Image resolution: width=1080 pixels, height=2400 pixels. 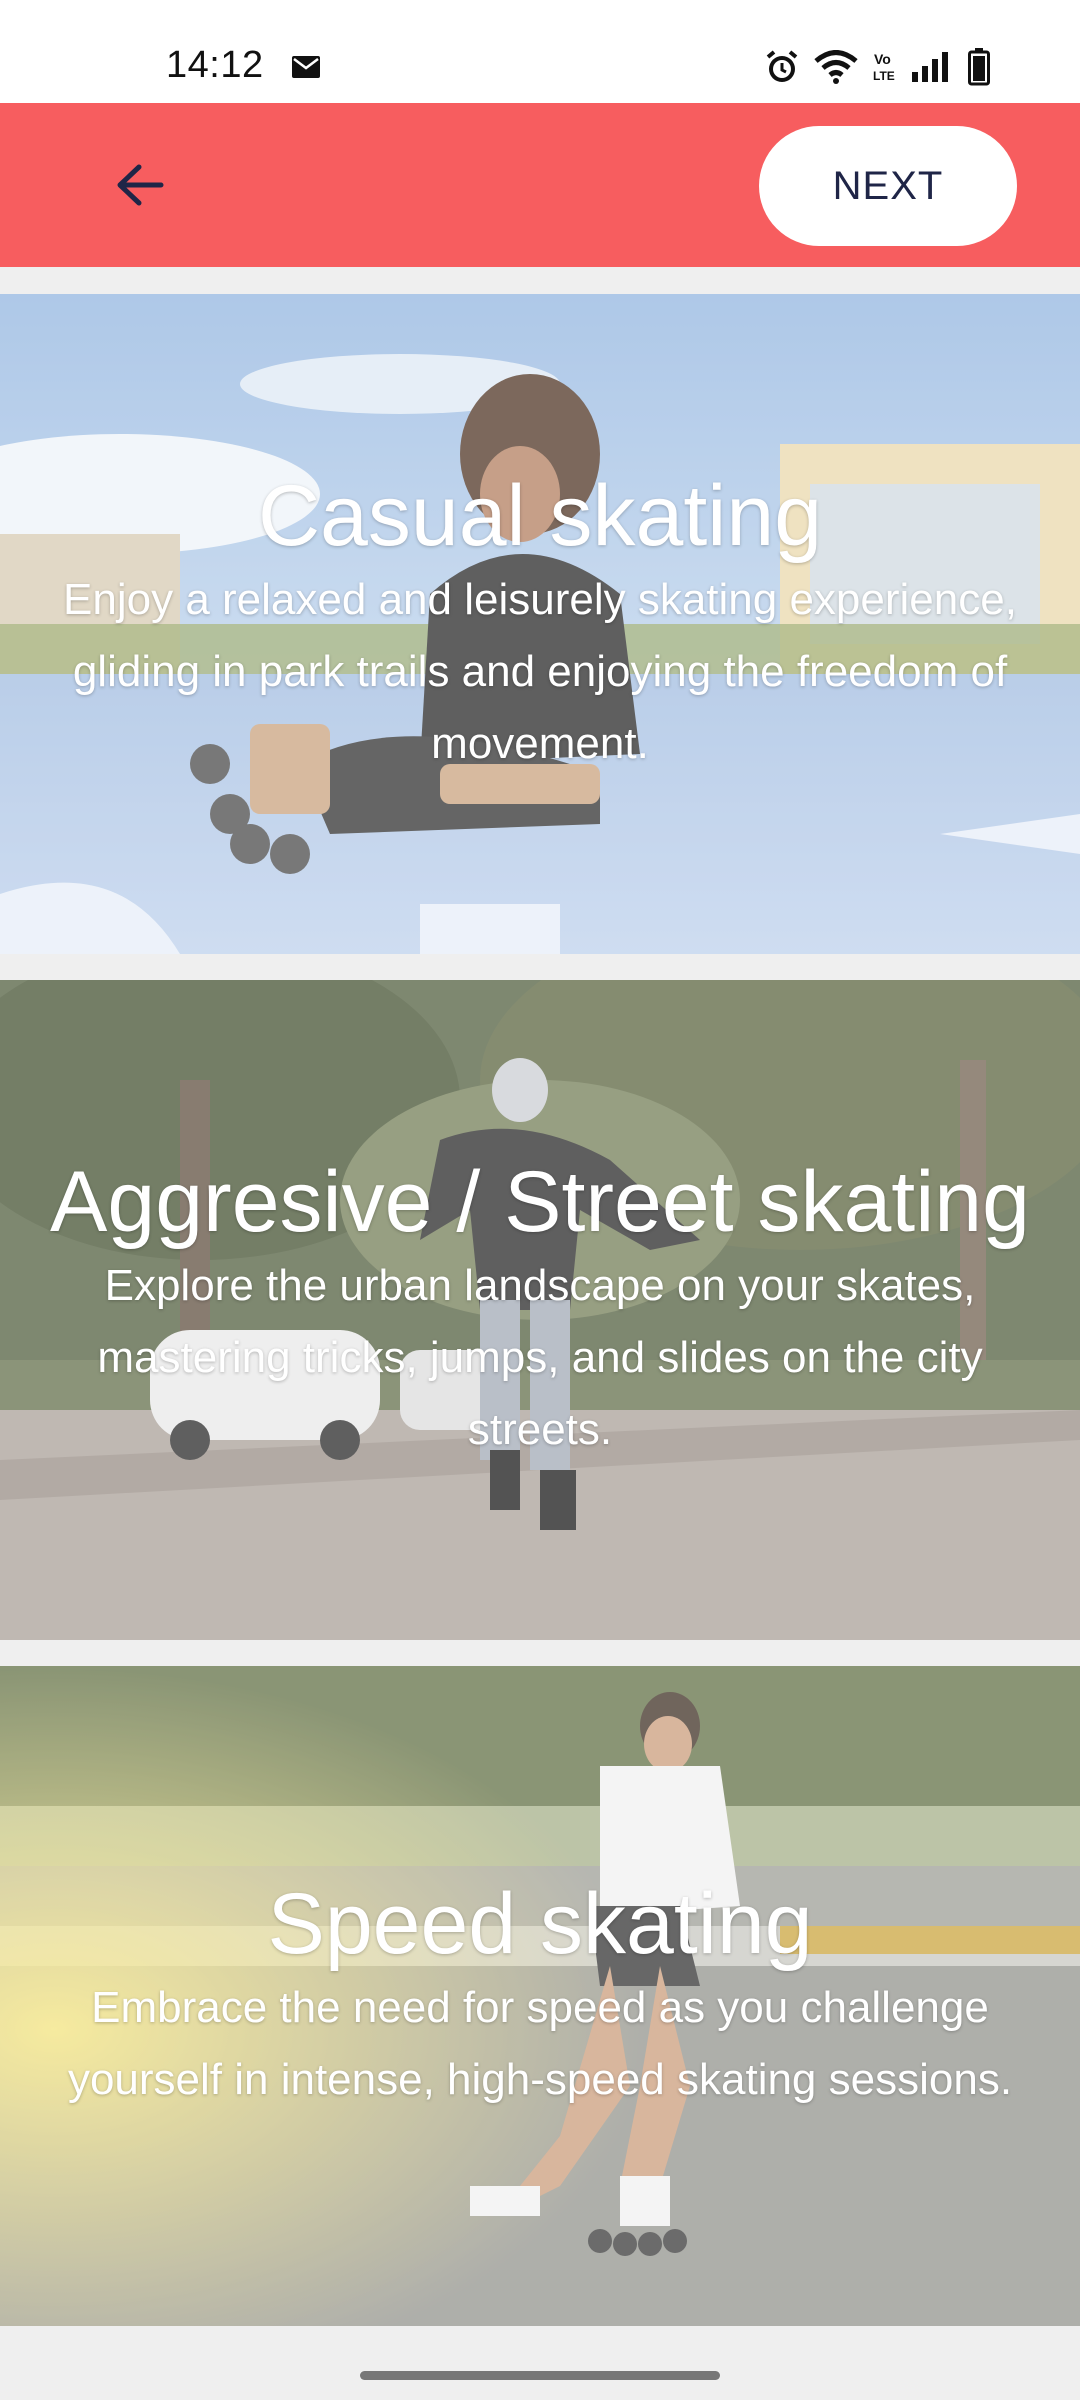 I want to click on next-button: NEXT, so click(x=888, y=186).